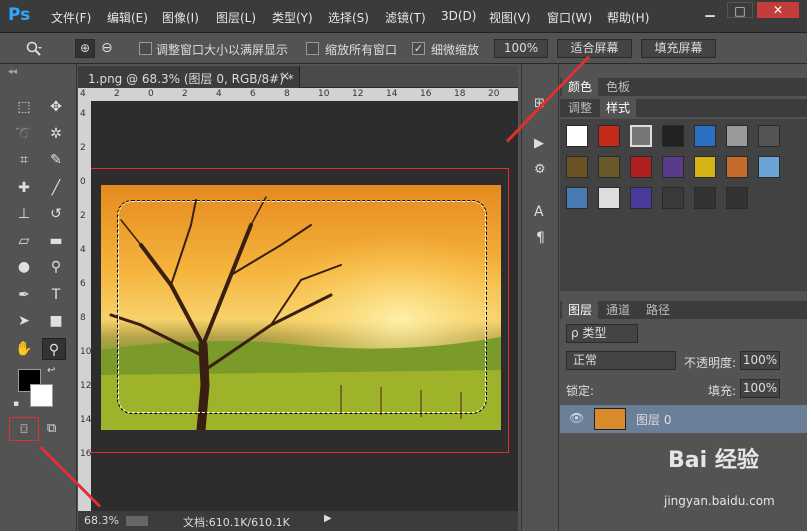  I want to click on layer-row: 👁 图层 0, so click(683, 419).